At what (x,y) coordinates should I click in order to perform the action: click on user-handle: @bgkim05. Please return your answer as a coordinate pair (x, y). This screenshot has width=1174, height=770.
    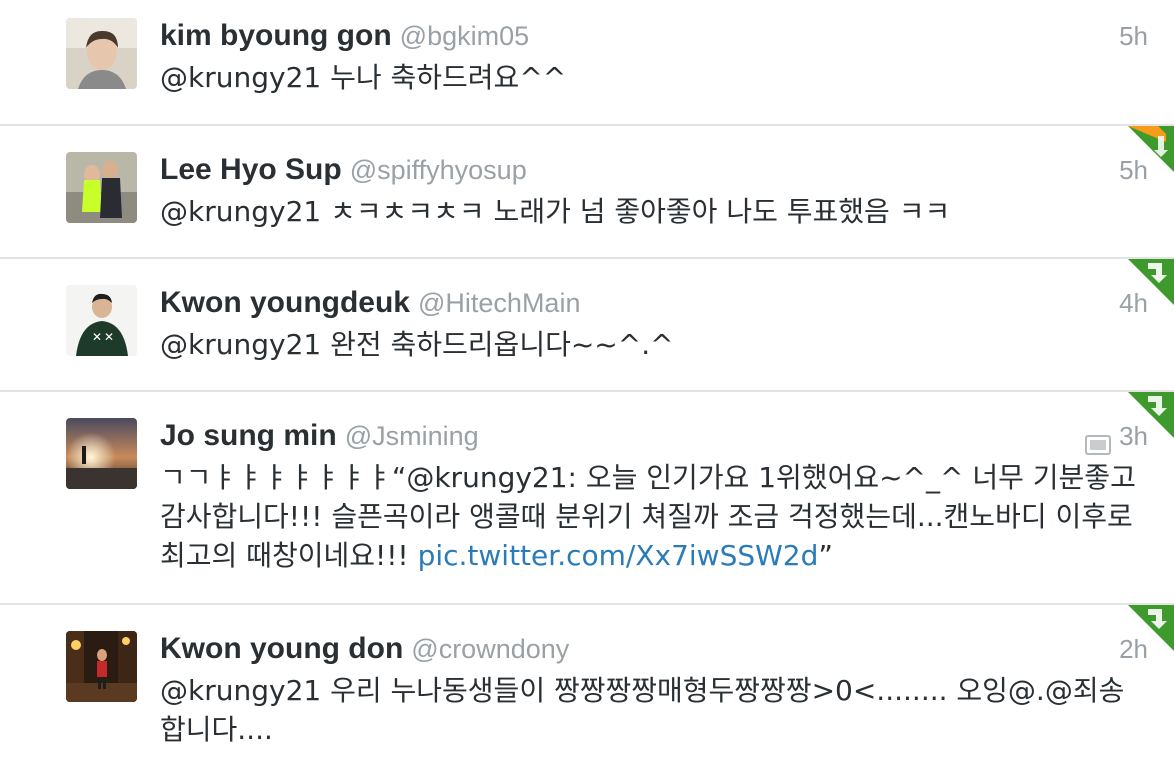
    Looking at the image, I should click on (464, 36).